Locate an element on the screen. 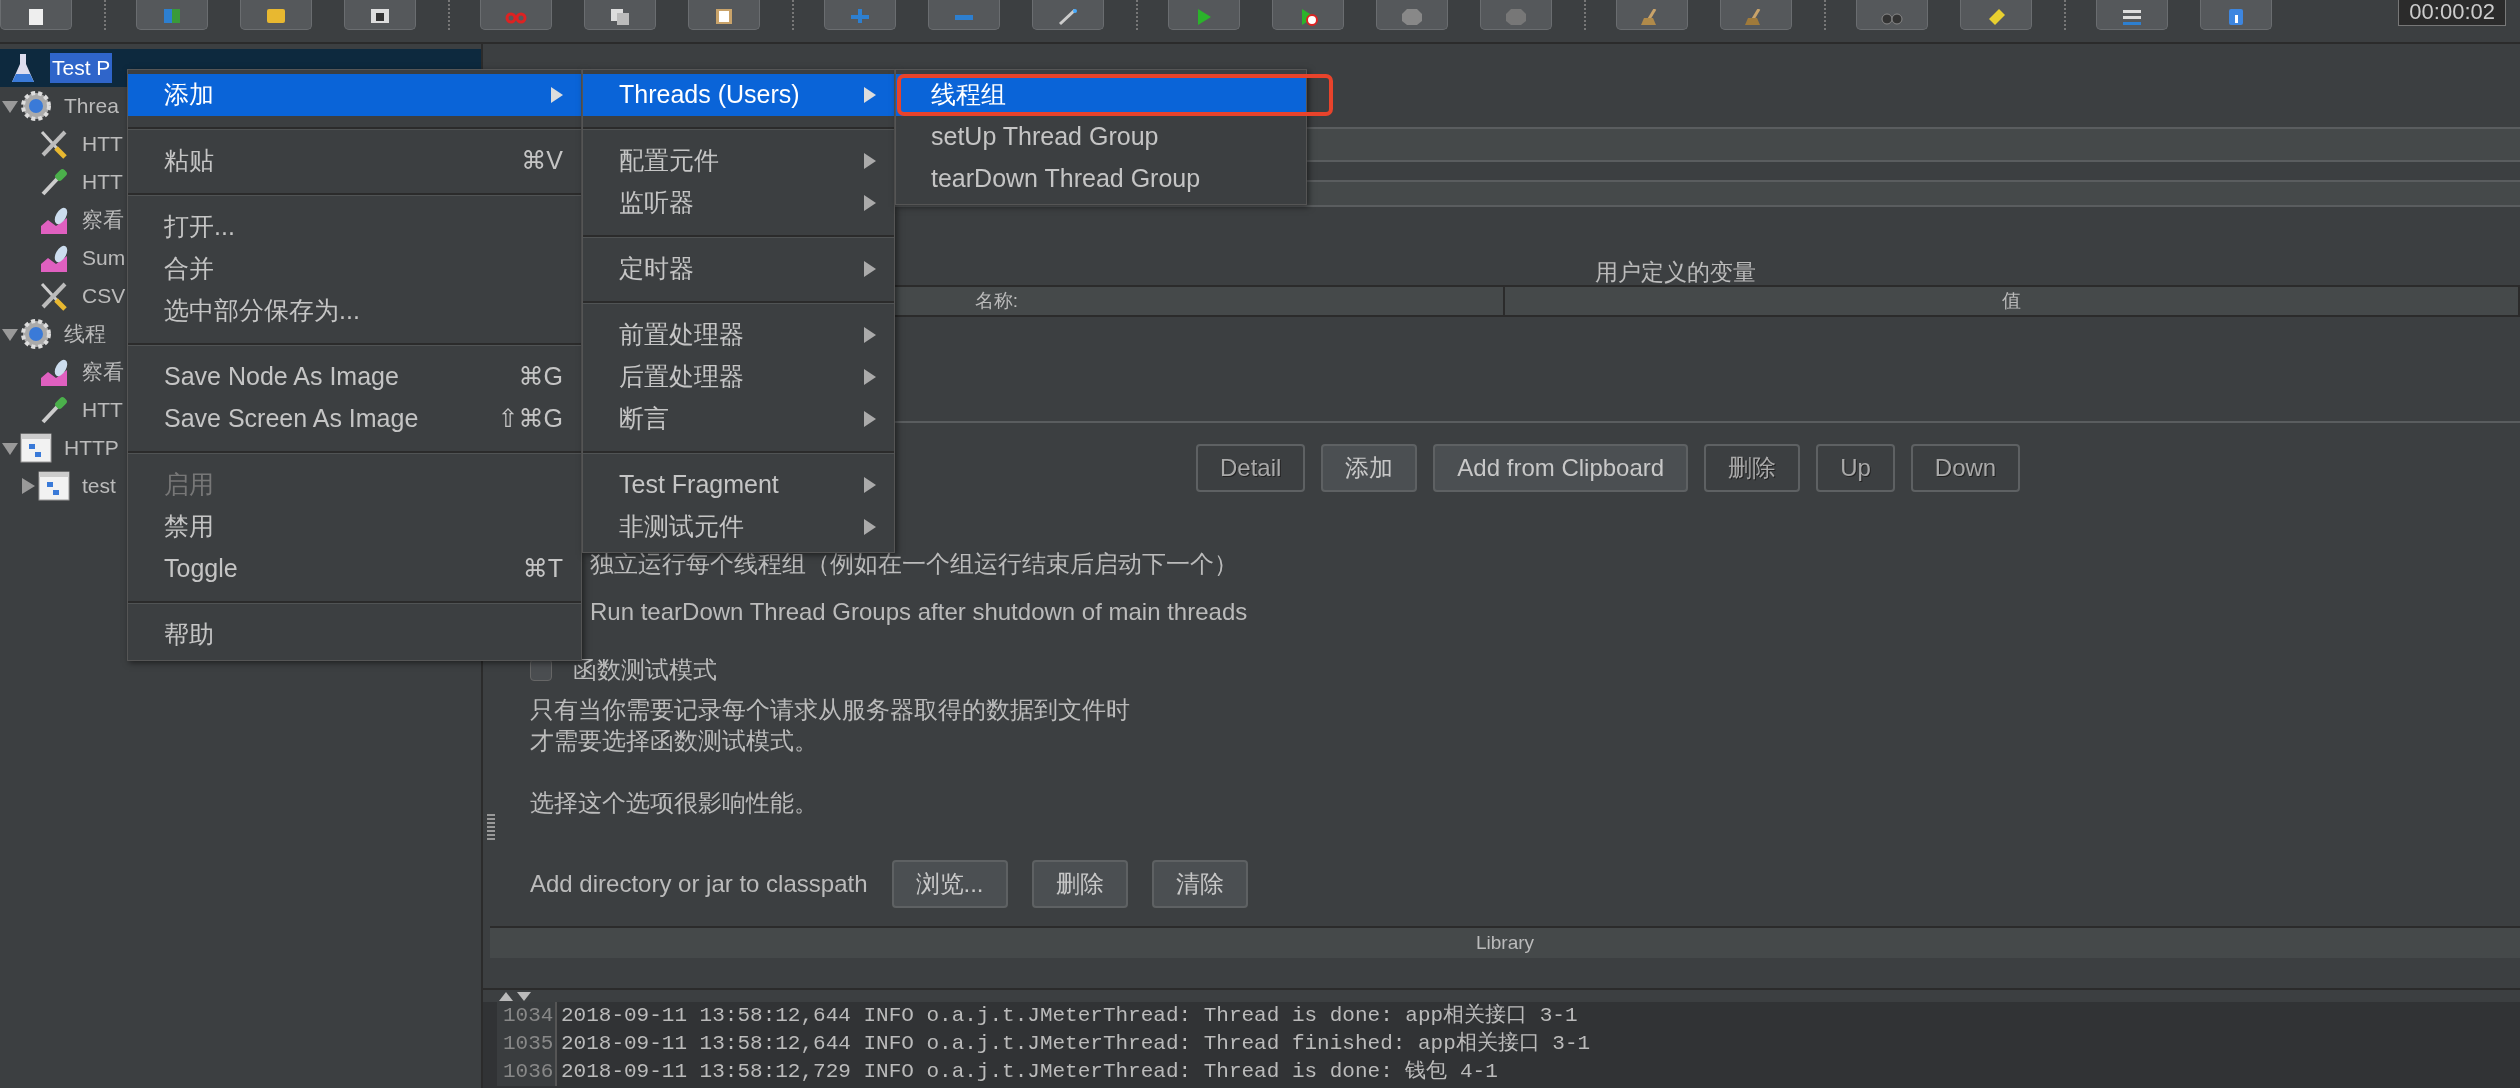 The width and height of the screenshot is (2520, 1088). menu-item: 合并 is located at coordinates (354, 269).